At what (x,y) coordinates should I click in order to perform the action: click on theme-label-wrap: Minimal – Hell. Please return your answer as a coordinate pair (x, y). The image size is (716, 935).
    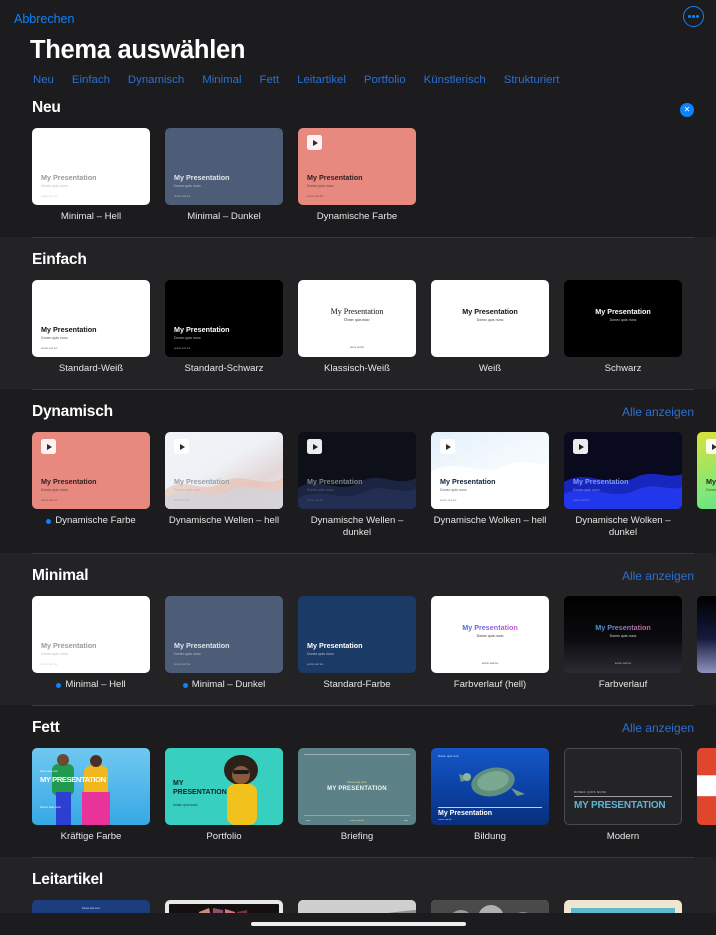
    Looking at the image, I should click on (91, 217).